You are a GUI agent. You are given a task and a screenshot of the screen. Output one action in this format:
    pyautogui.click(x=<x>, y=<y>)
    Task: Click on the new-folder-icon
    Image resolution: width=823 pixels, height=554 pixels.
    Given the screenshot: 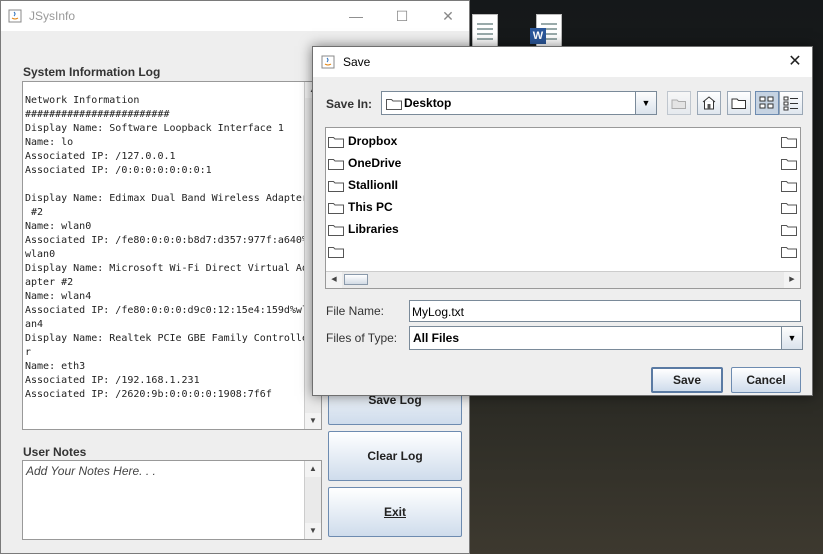 What is the action you would take?
    pyautogui.click(x=738, y=103)
    